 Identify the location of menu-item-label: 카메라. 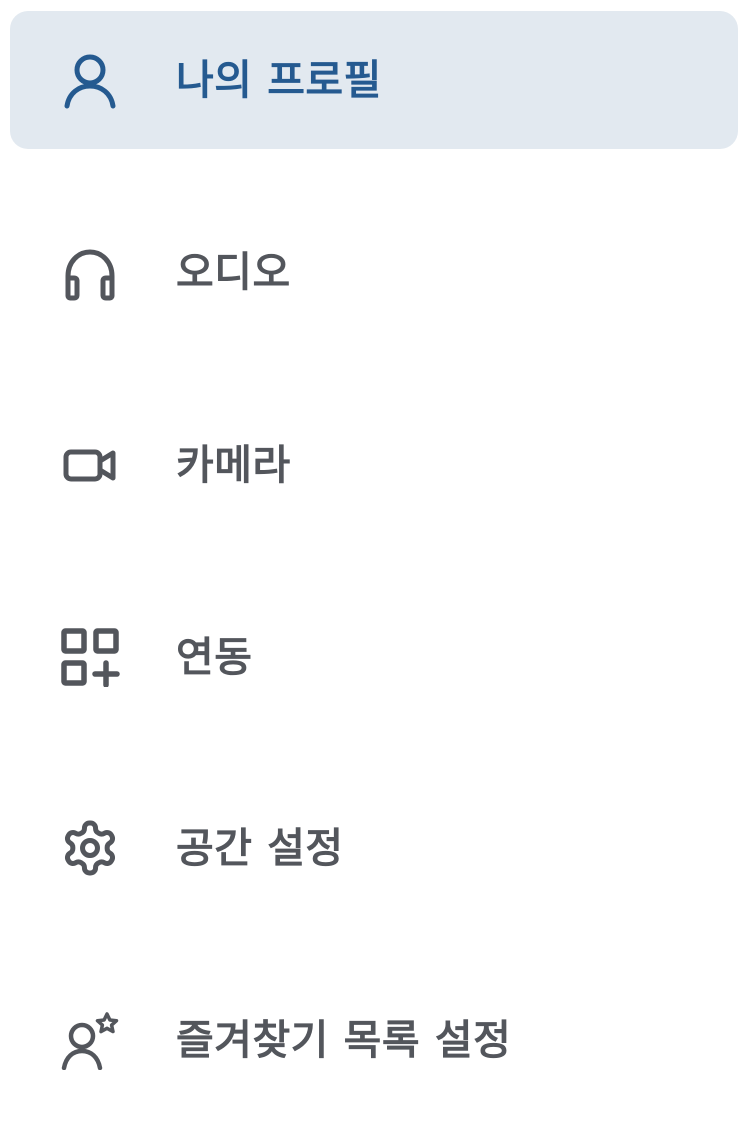
(233, 465).